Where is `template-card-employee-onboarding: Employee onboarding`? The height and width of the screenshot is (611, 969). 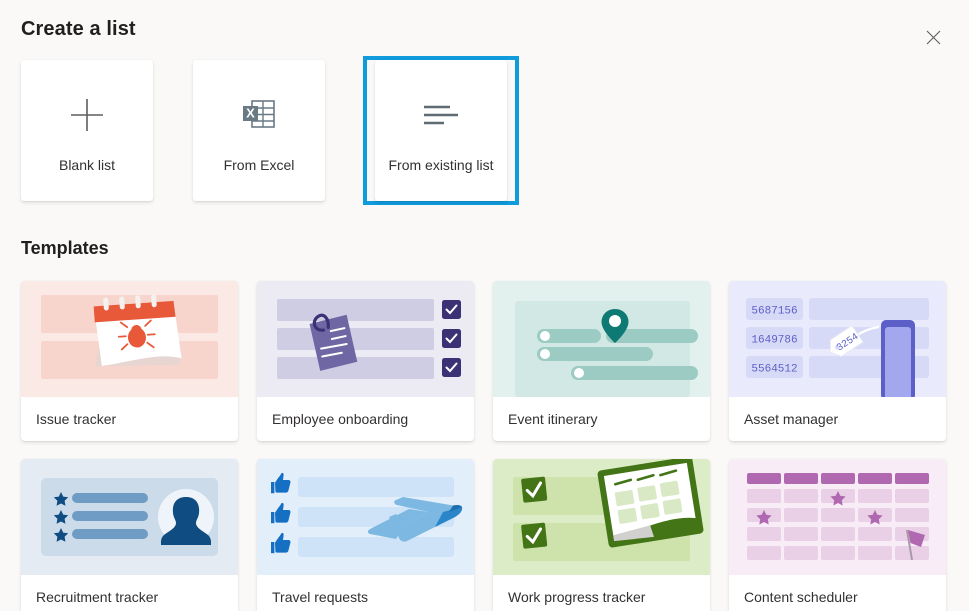 template-card-employee-onboarding: Employee onboarding is located at coordinates (365, 361).